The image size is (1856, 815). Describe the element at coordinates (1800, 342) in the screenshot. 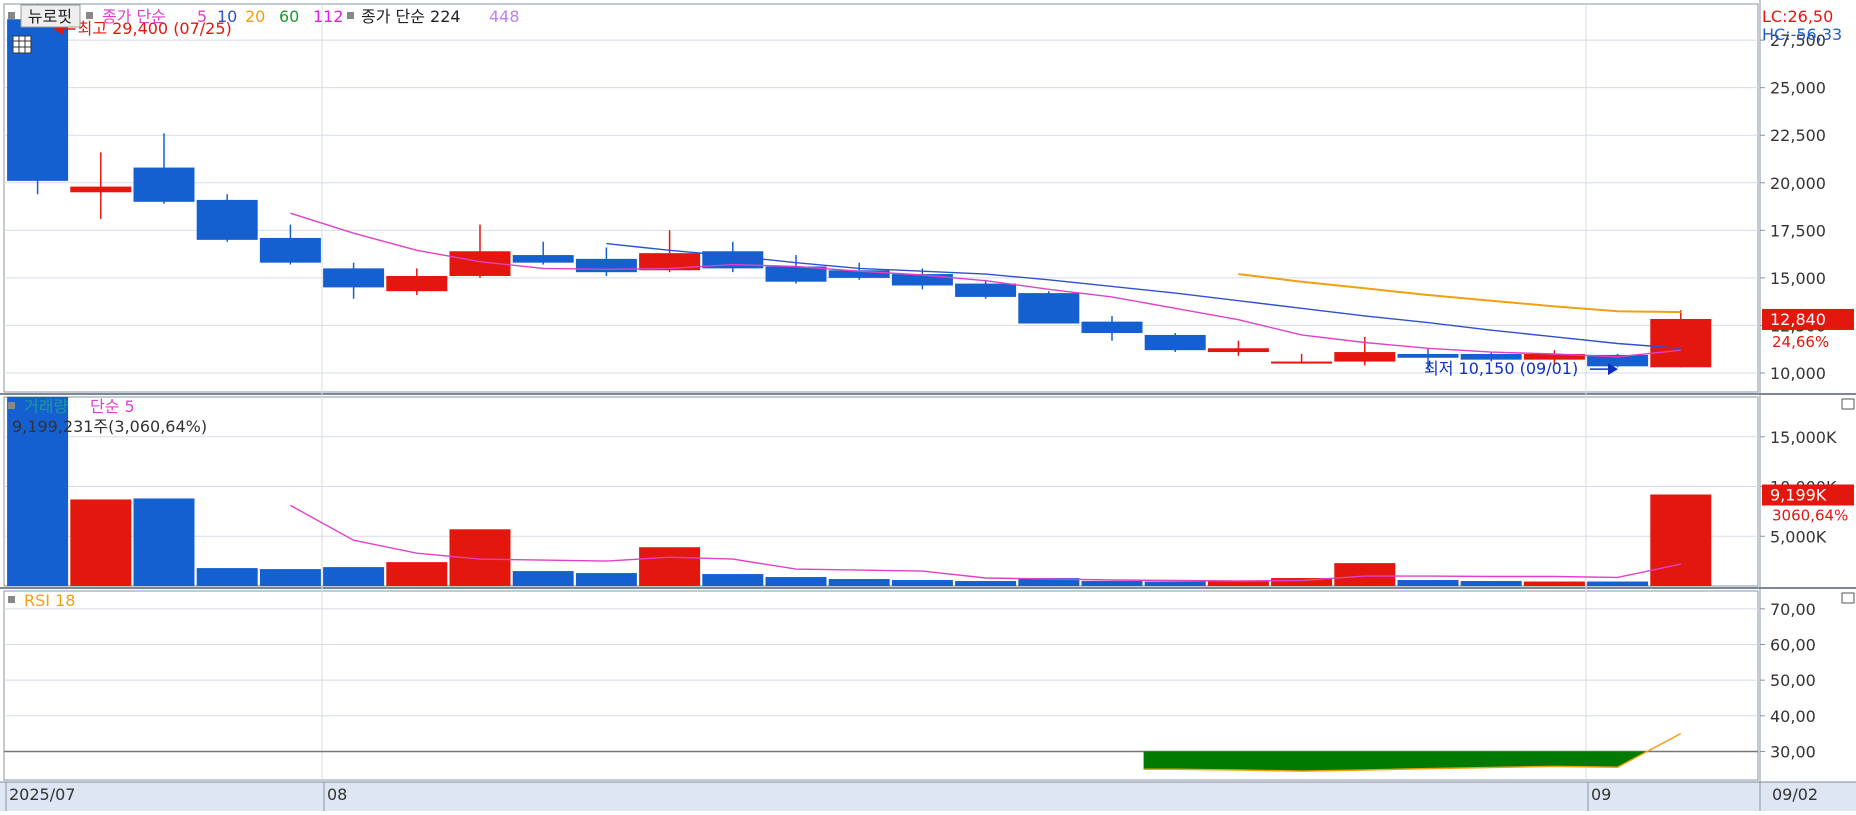

I see `last-price-change: 24,66%` at that location.